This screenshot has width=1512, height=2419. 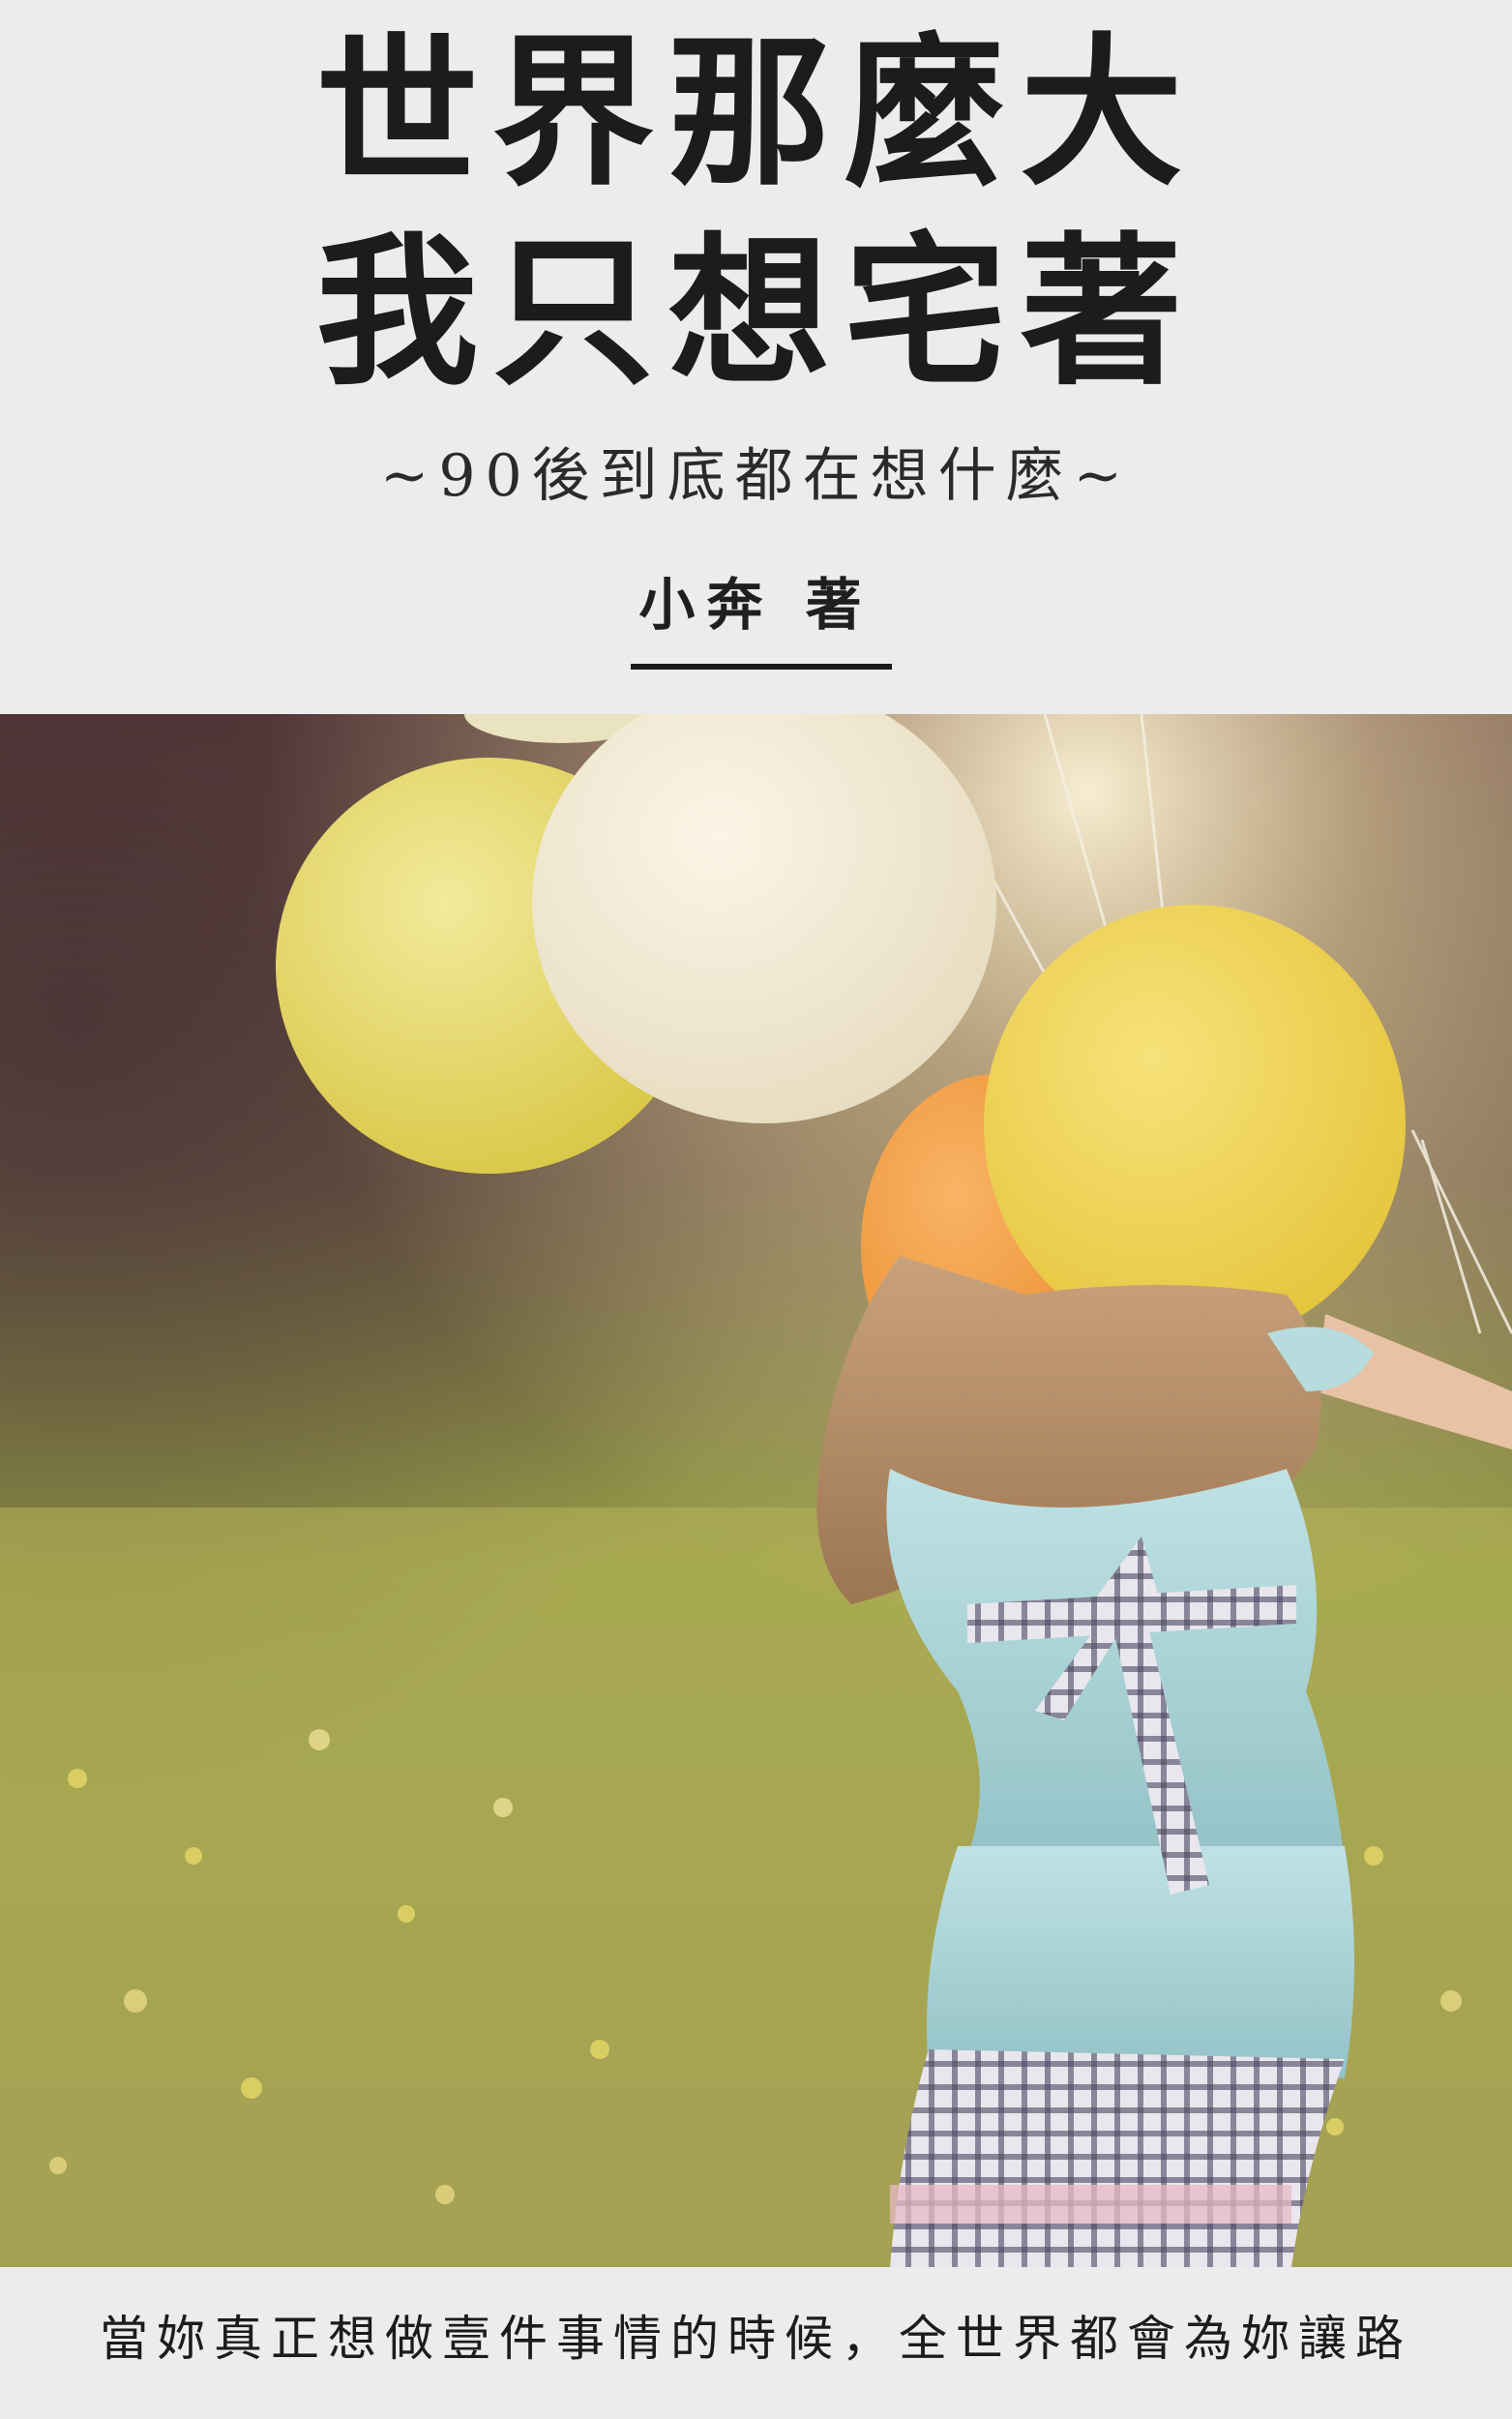 I want to click on author-underline, so click(x=761, y=667).